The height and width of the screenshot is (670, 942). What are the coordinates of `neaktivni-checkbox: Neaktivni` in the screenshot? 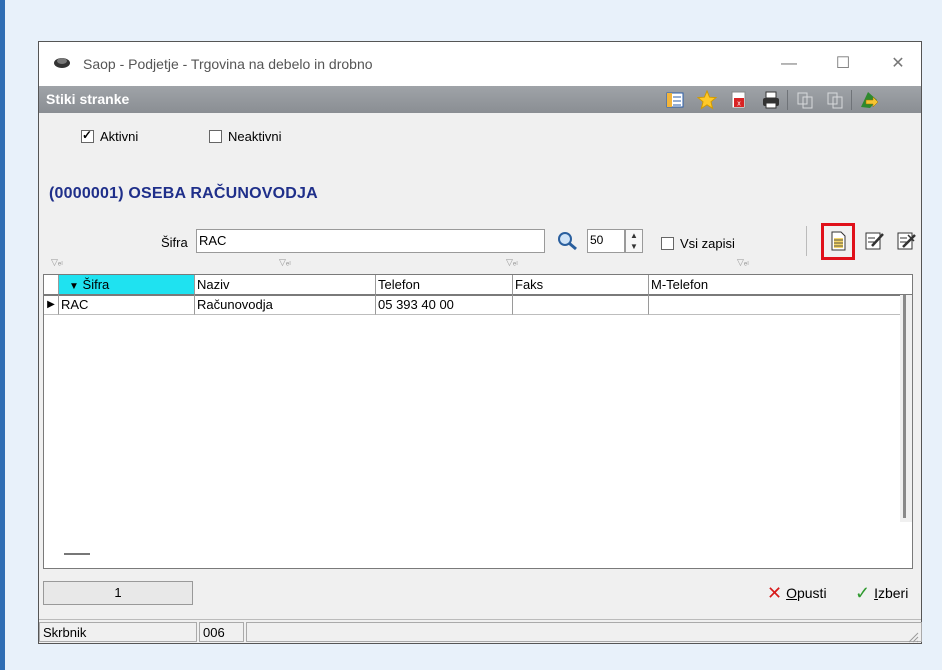 It's located at (245, 136).